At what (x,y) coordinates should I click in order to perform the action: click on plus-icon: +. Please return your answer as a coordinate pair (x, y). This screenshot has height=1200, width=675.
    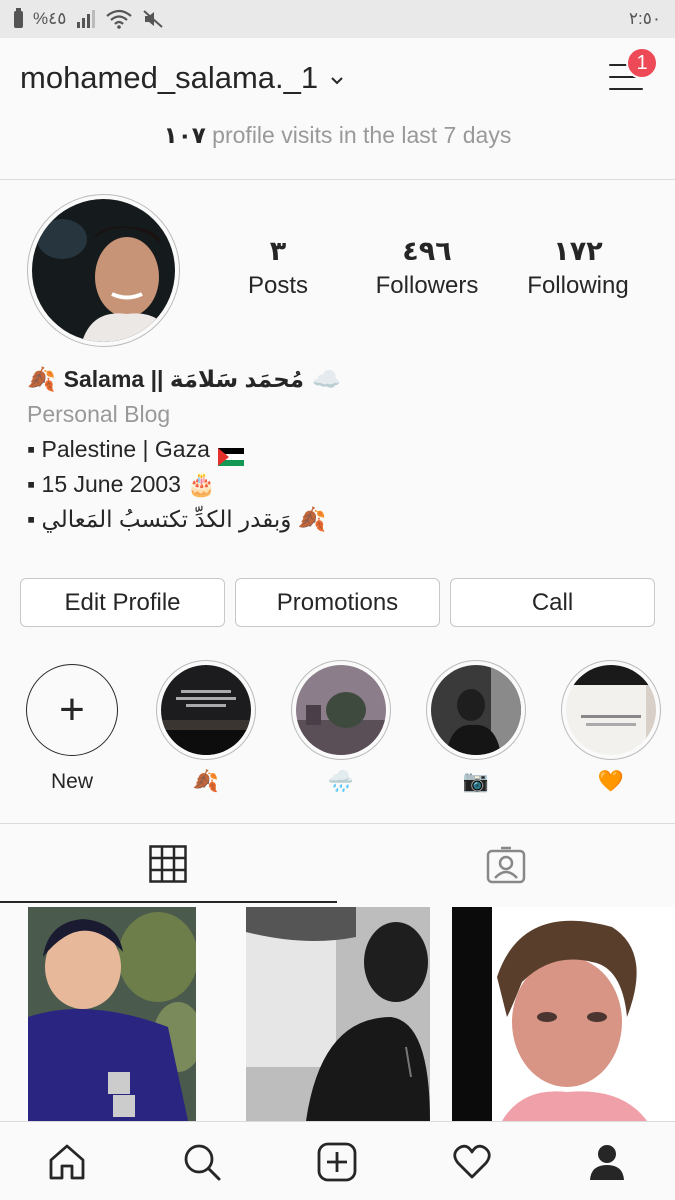
    Looking at the image, I should click on (72, 710).